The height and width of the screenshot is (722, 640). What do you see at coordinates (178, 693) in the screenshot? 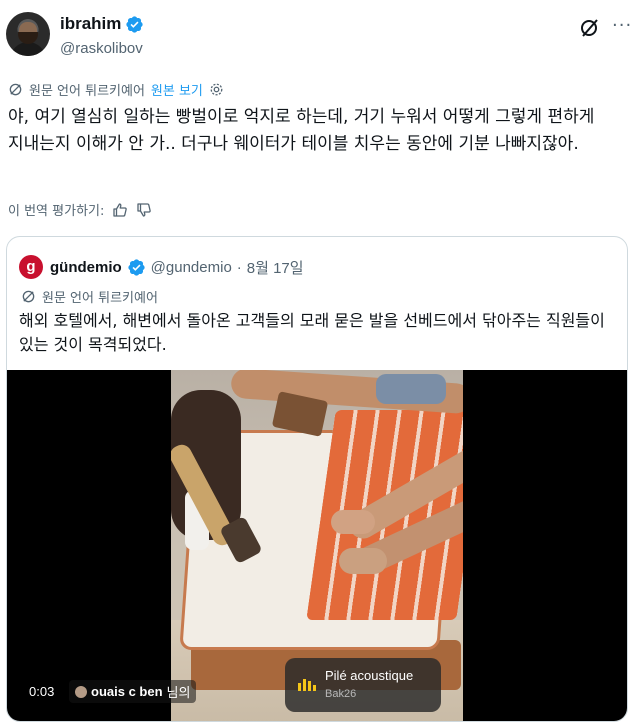
I see `caption-suffix: 님의` at bounding box center [178, 693].